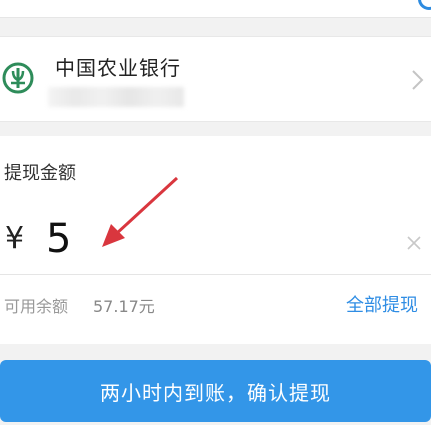 The height and width of the screenshot is (425, 431). What do you see at coordinates (36, 306) in the screenshot?
I see `balance-label: 可用余额` at bounding box center [36, 306].